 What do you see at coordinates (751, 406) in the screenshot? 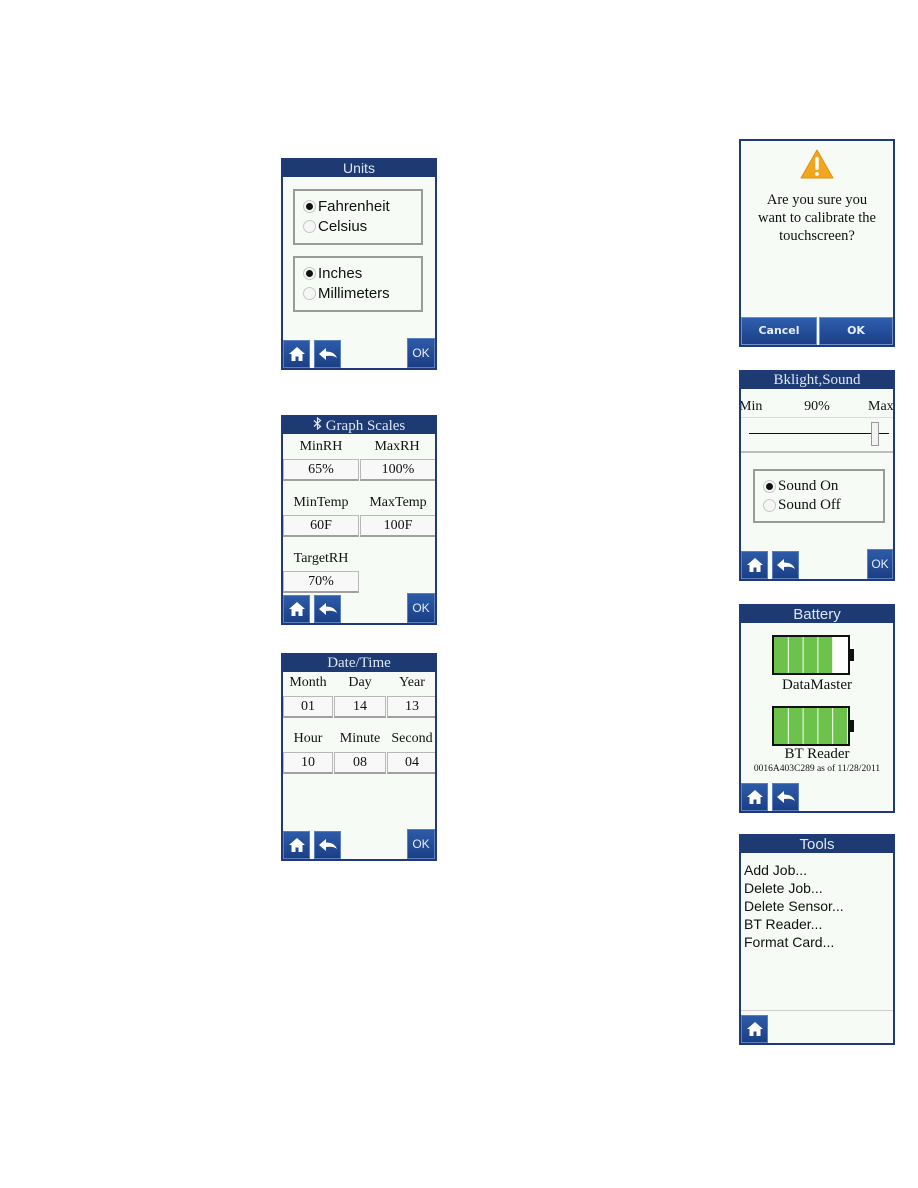
I see `min-label: Min` at bounding box center [751, 406].